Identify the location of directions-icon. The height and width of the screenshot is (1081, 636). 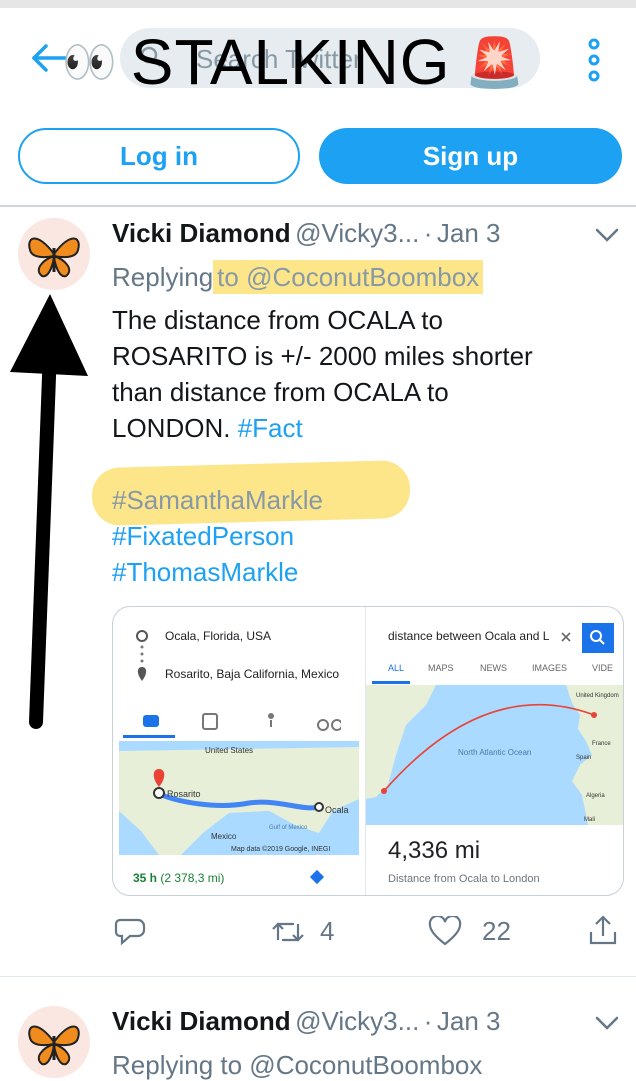
(317, 877).